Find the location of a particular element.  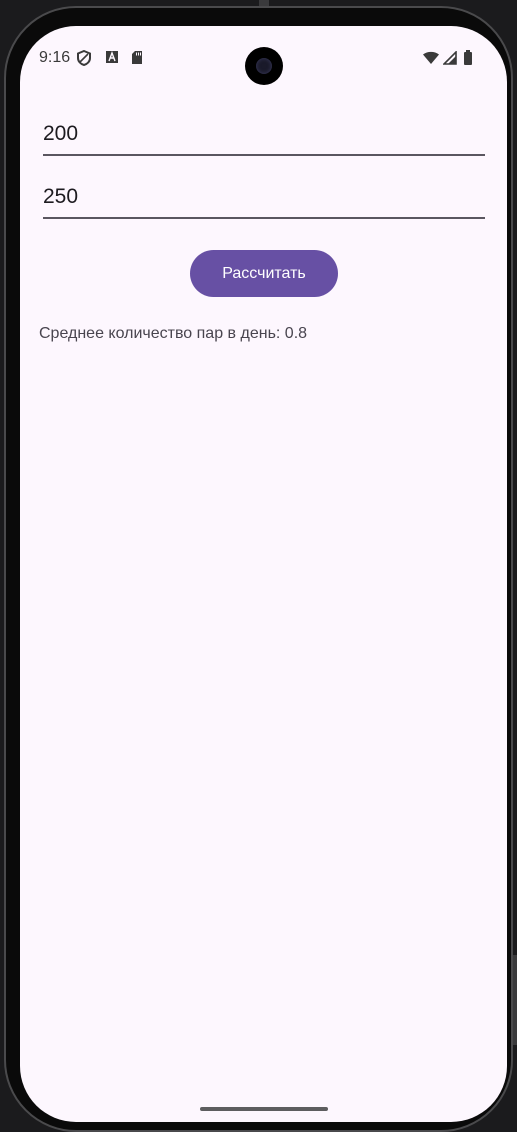

gesture-nav-handle is located at coordinates (264, 1109).